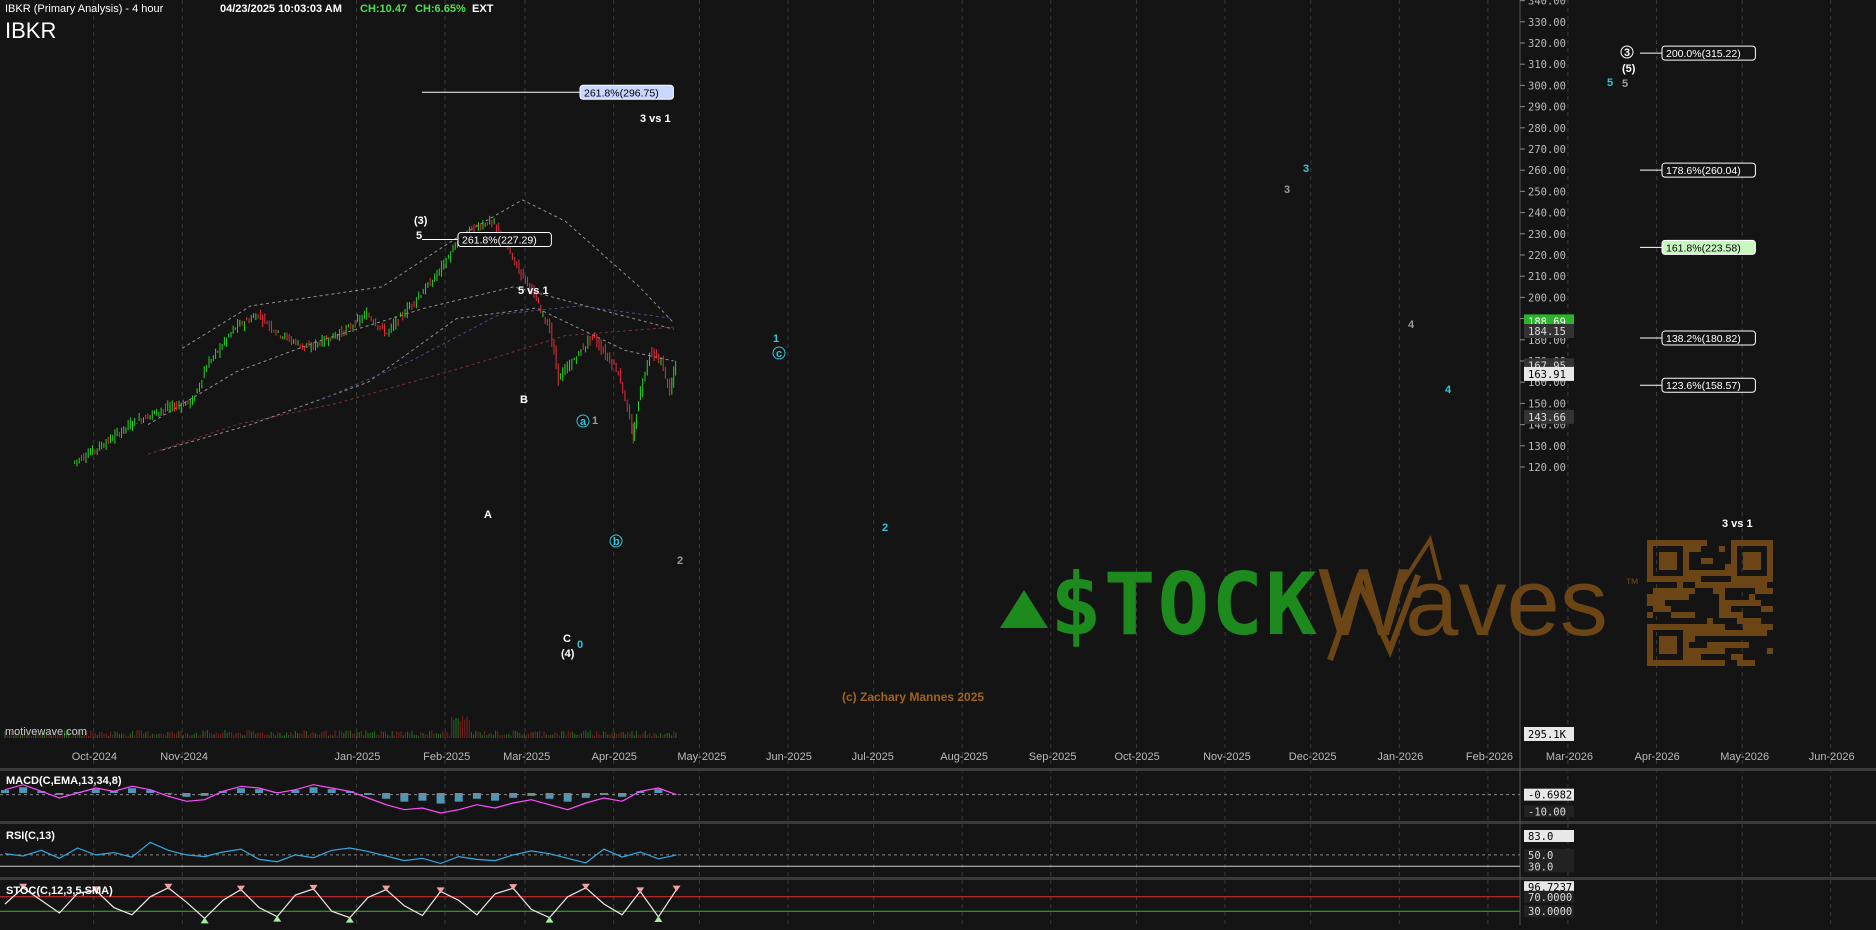 The width and height of the screenshot is (1876, 930). I want to click on x-tick-label: Apr-2026, so click(1656, 757).